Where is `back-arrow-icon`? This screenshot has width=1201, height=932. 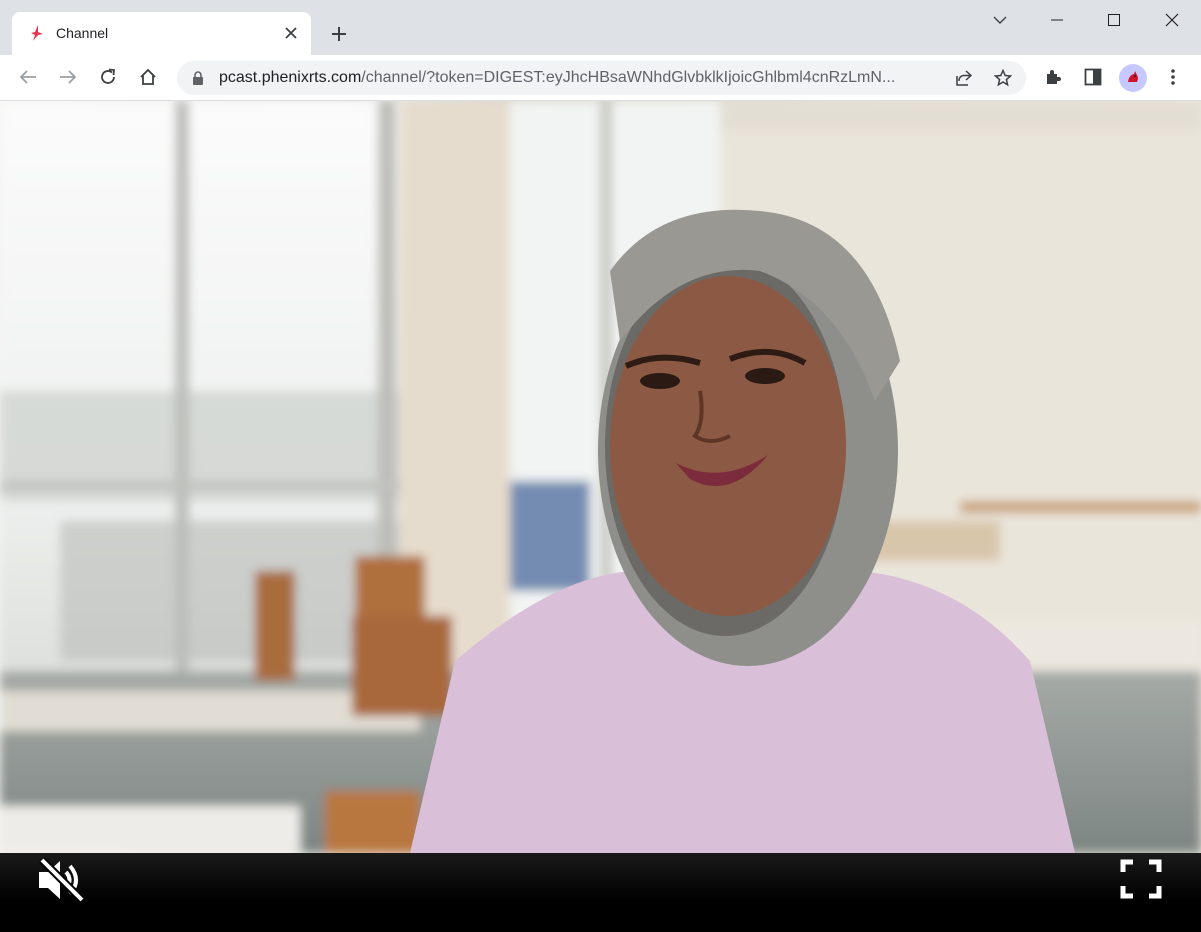 back-arrow-icon is located at coordinates (27, 77).